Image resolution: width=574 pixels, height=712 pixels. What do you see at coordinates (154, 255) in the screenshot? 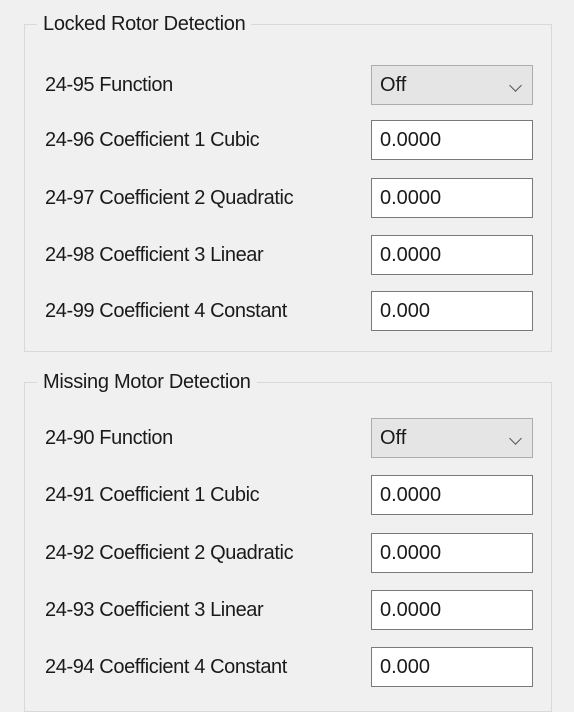
I see `label-24-98-coef3: 24-98 Coefficient 3 Linear` at bounding box center [154, 255].